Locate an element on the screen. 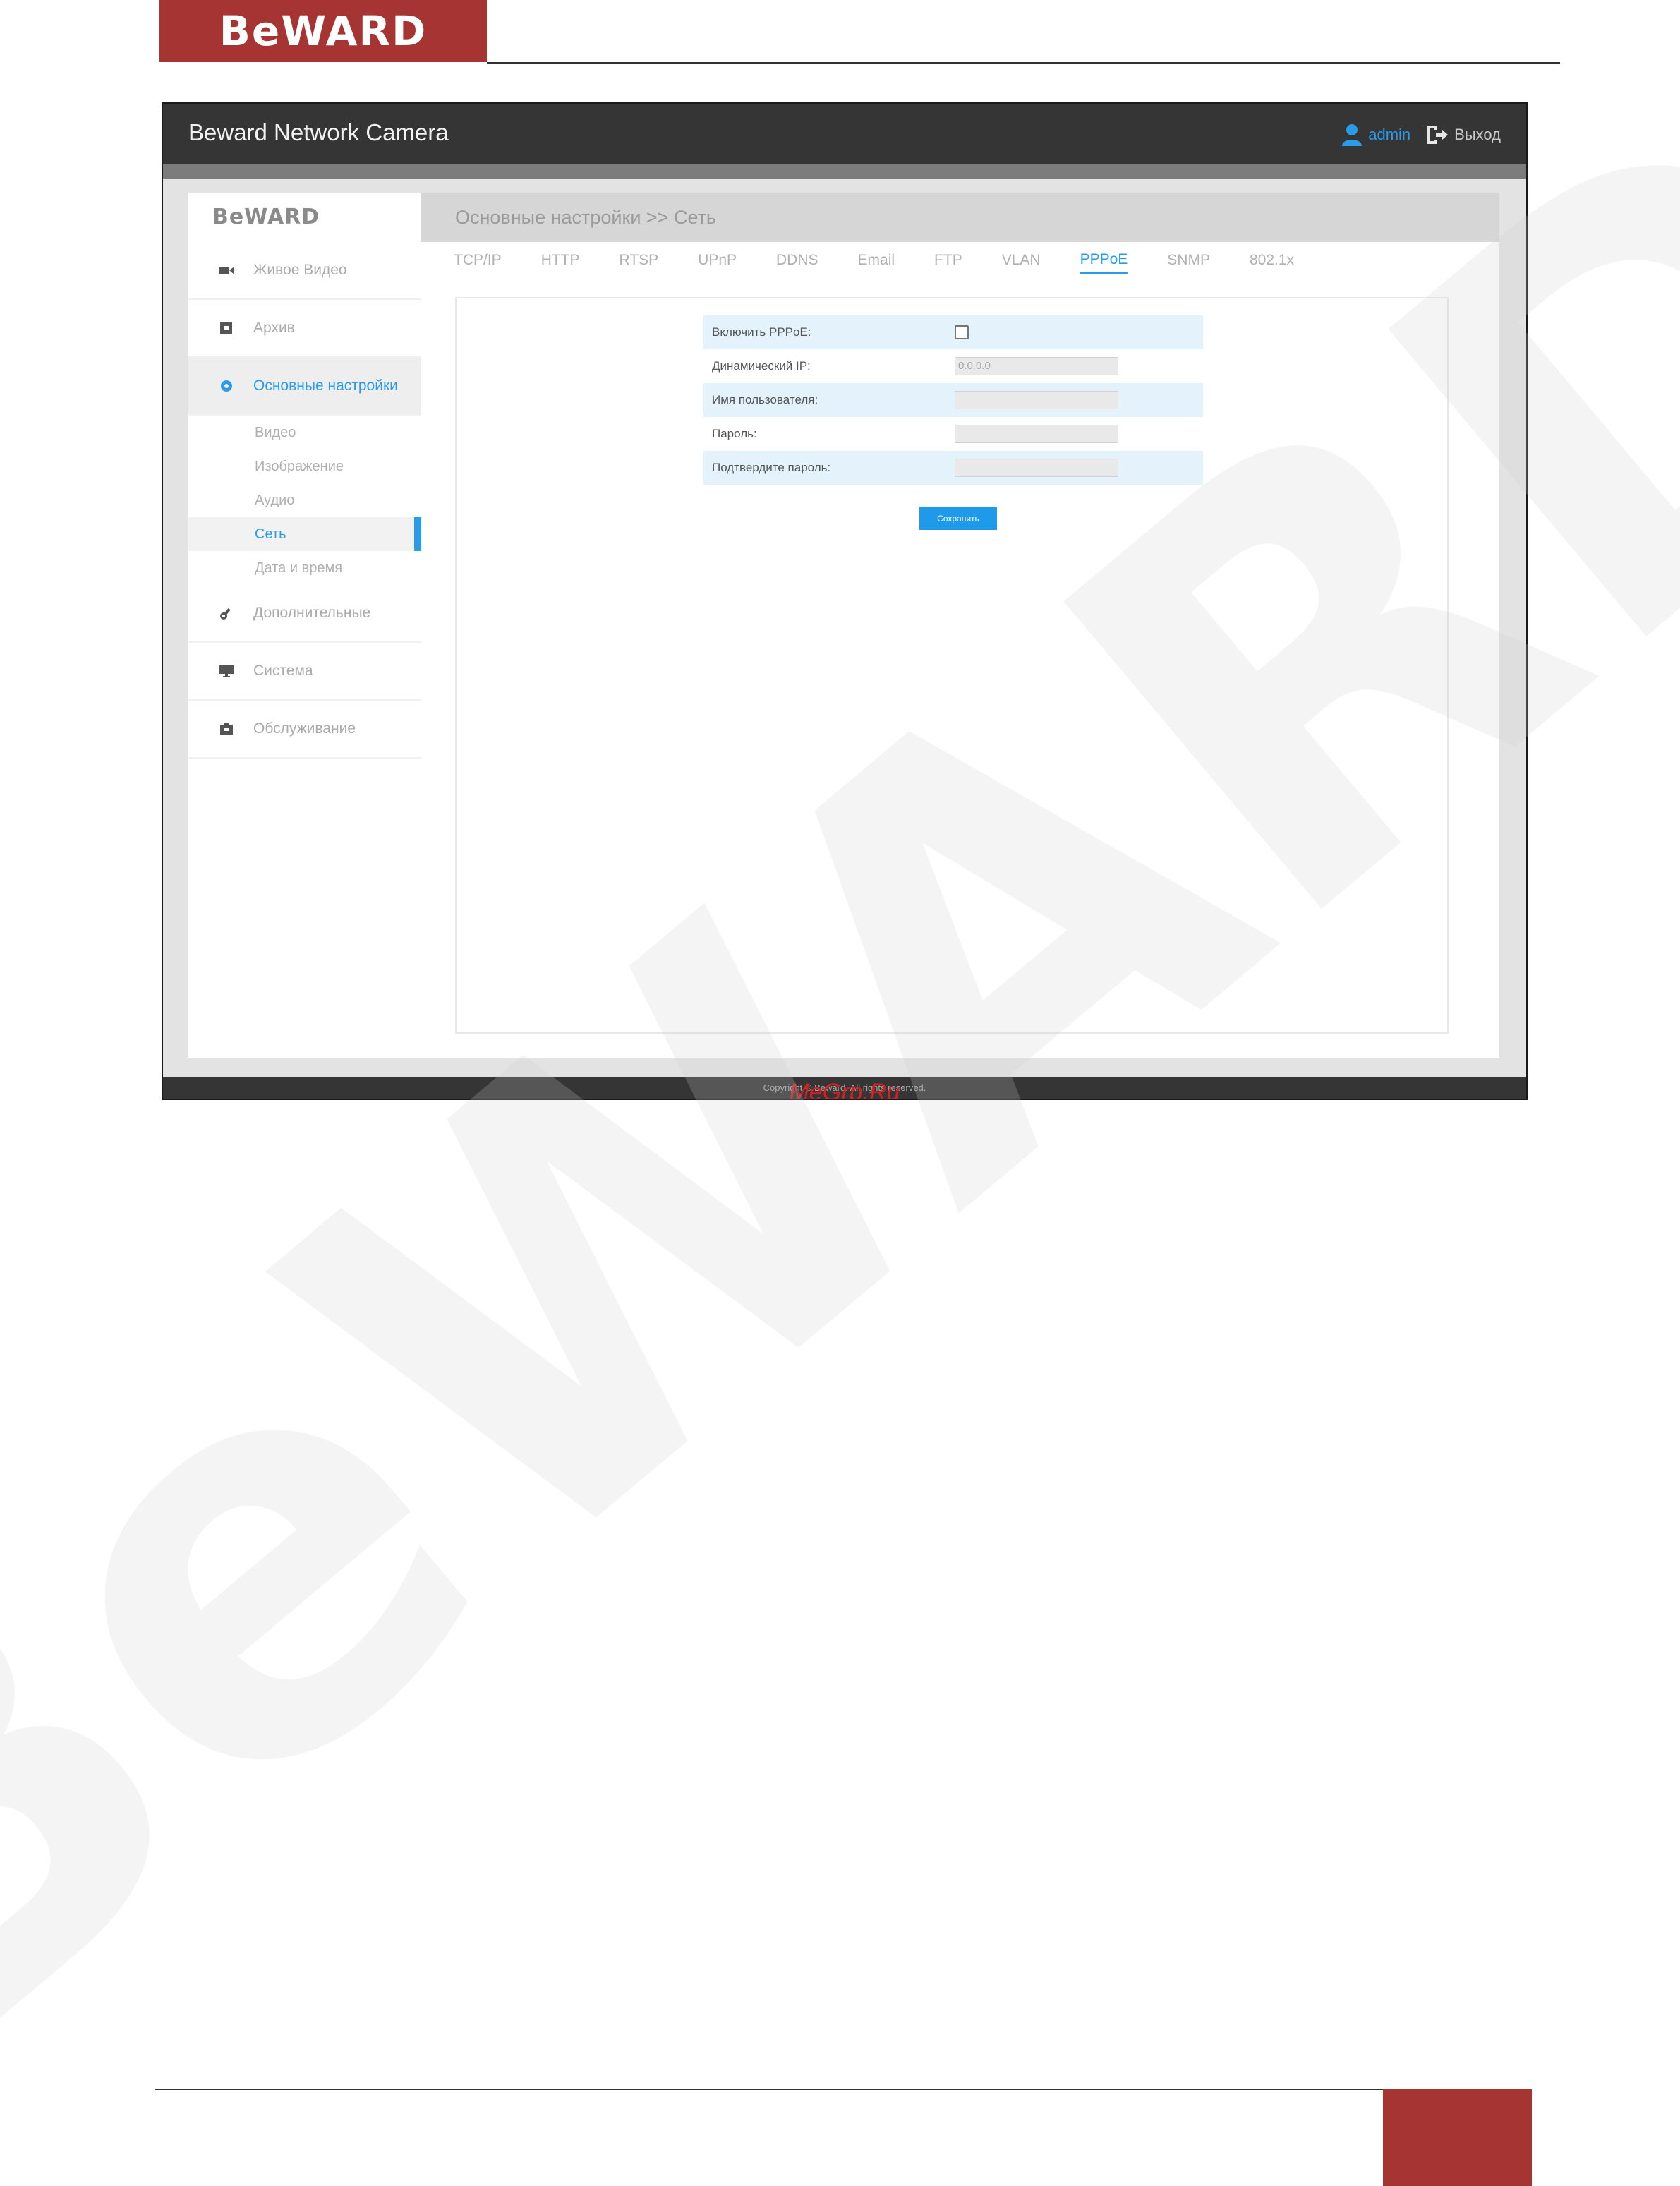 The width and height of the screenshot is (1680, 2186). maintenance-icon is located at coordinates (227, 729).